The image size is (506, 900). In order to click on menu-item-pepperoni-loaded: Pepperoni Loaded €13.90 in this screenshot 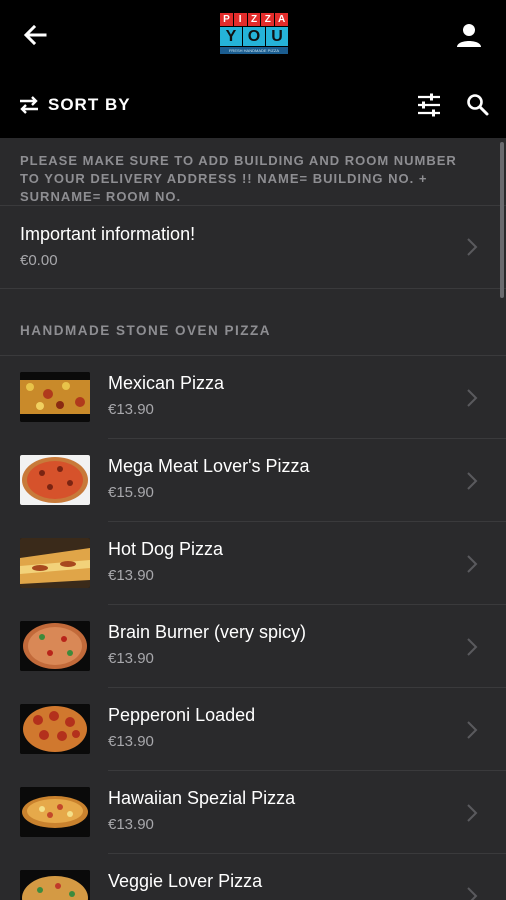, I will do `click(253, 729)`.